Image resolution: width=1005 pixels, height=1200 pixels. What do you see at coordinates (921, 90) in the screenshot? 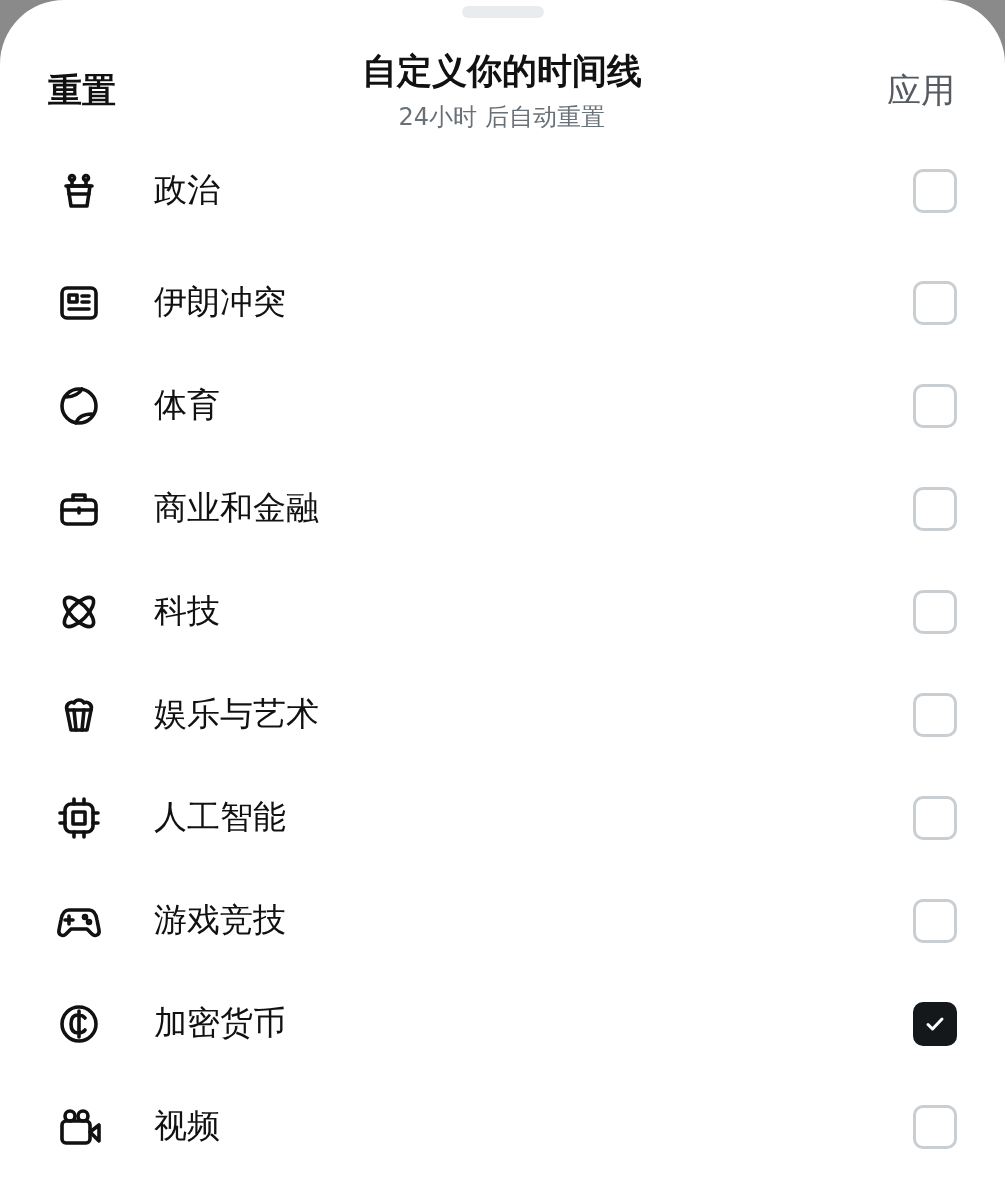
I see `apply-button: 应用` at bounding box center [921, 90].